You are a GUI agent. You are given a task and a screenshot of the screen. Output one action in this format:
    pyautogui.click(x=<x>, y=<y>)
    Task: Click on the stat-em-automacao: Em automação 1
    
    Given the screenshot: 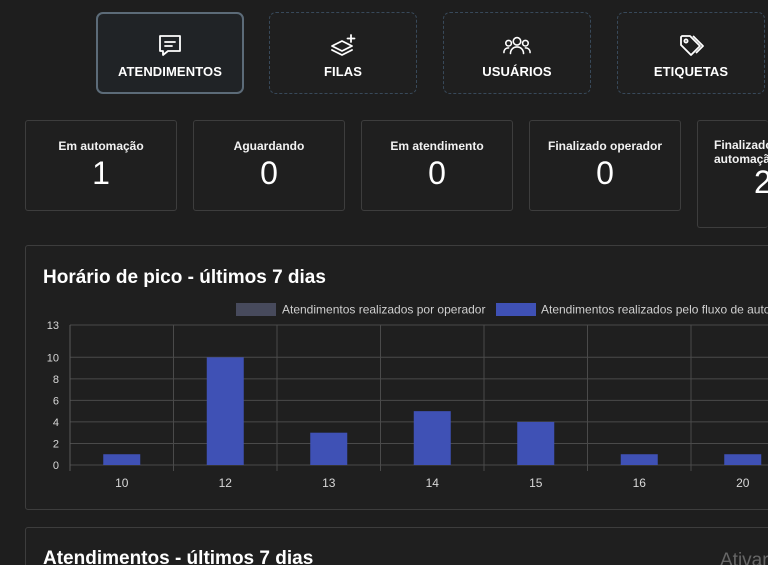 What is the action you would take?
    pyautogui.click(x=101, y=165)
    